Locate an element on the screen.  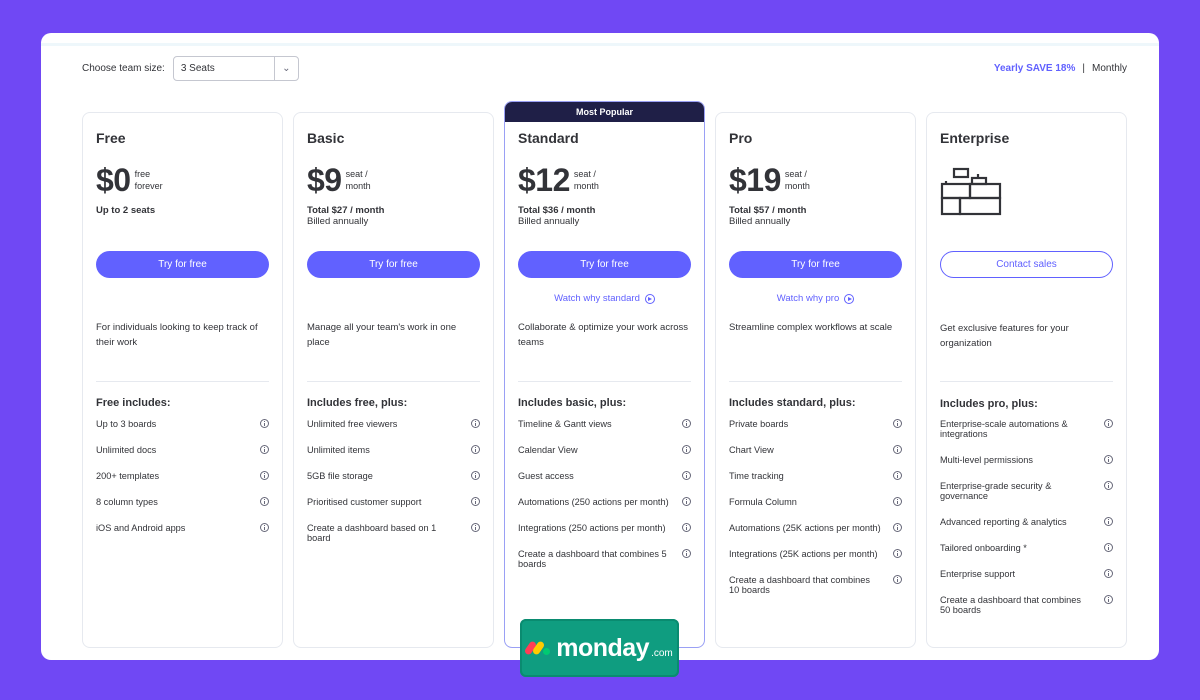
feature-item: Tailored onboarding * is located at coordinates (1026, 548).